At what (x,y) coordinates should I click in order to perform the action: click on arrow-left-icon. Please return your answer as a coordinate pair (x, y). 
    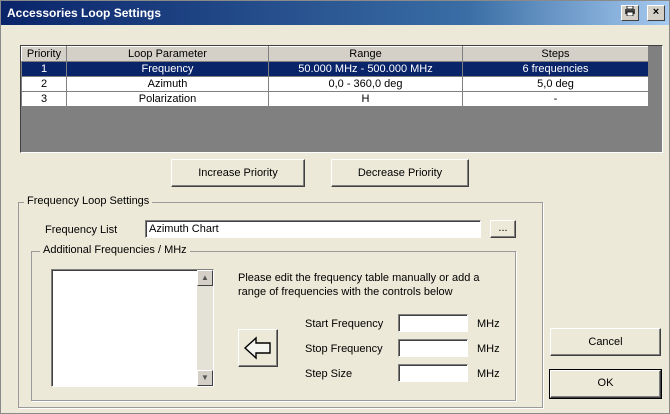
    Looking at the image, I should click on (257, 348).